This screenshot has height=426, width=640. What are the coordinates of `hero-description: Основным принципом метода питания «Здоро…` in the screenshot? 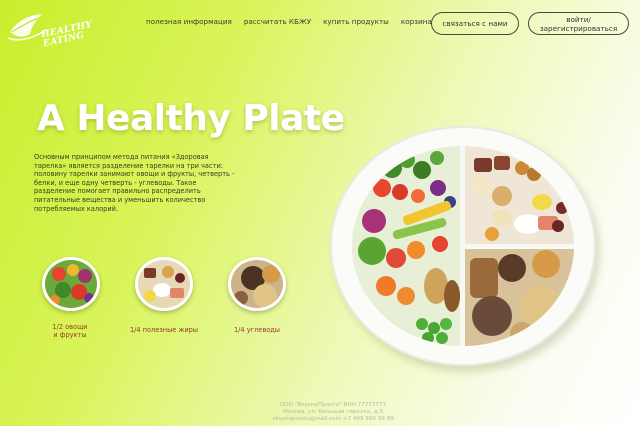 It's located at (134, 183).